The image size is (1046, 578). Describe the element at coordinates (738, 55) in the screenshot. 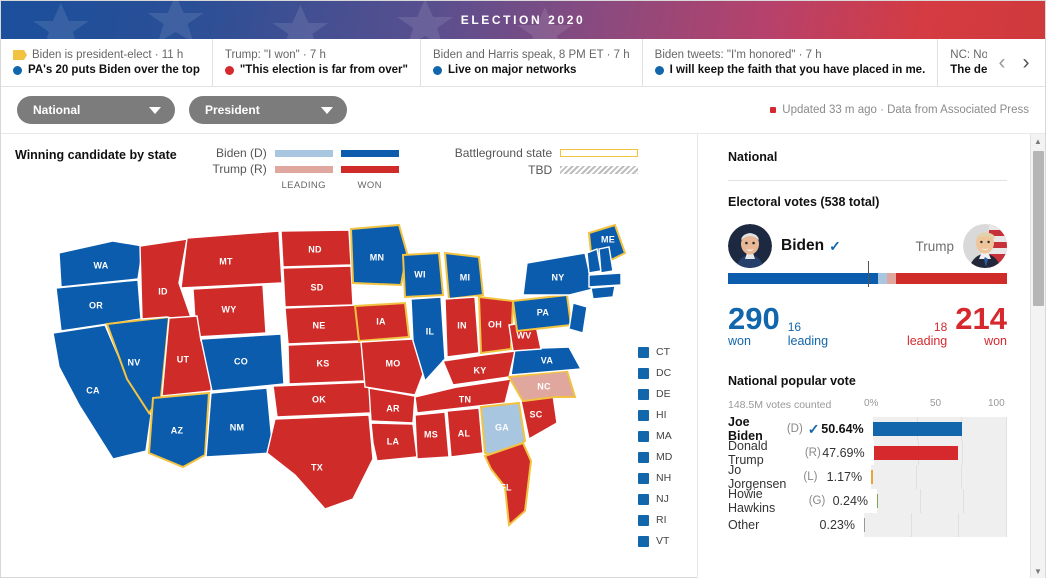

I see `ticker-headline: Biden tweets: "I'm honored" · 7 h` at that location.